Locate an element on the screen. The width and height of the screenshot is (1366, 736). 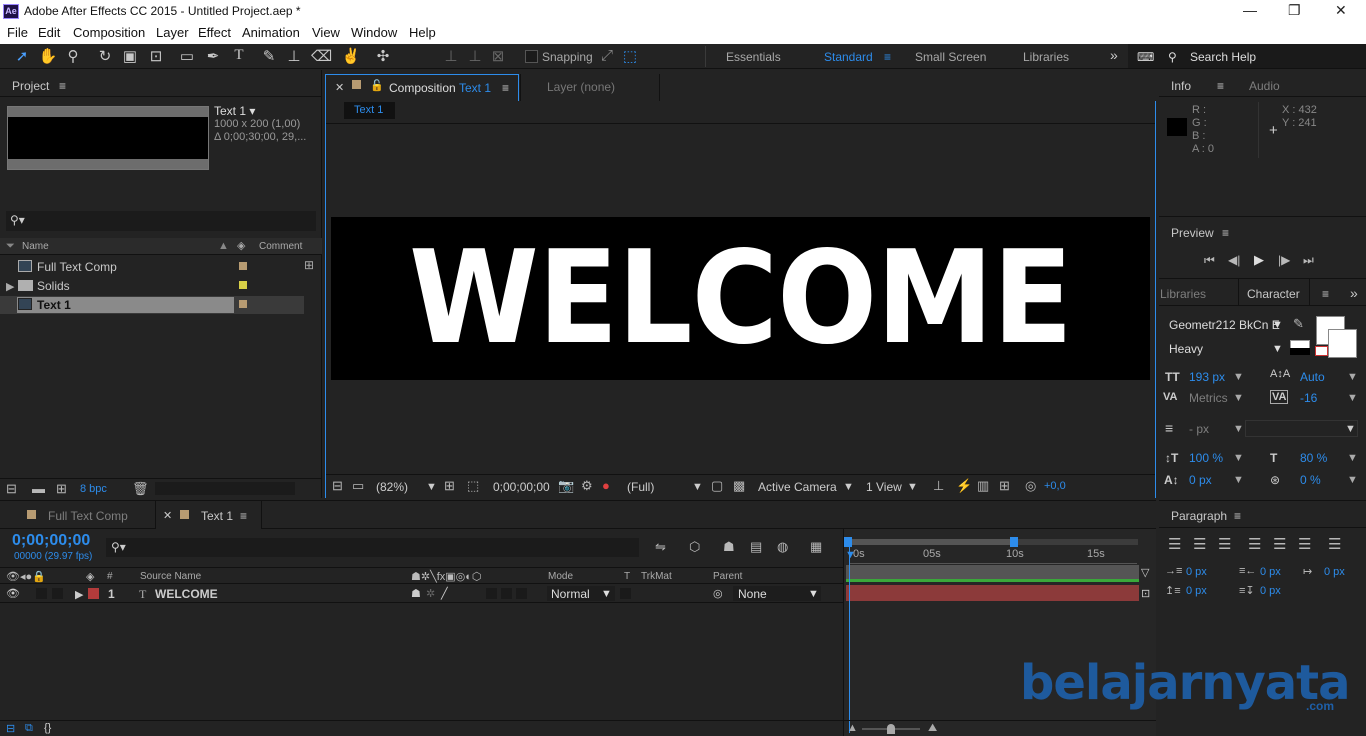
last-frame-icon: ⏭ is located at coordinates (1308, 260).